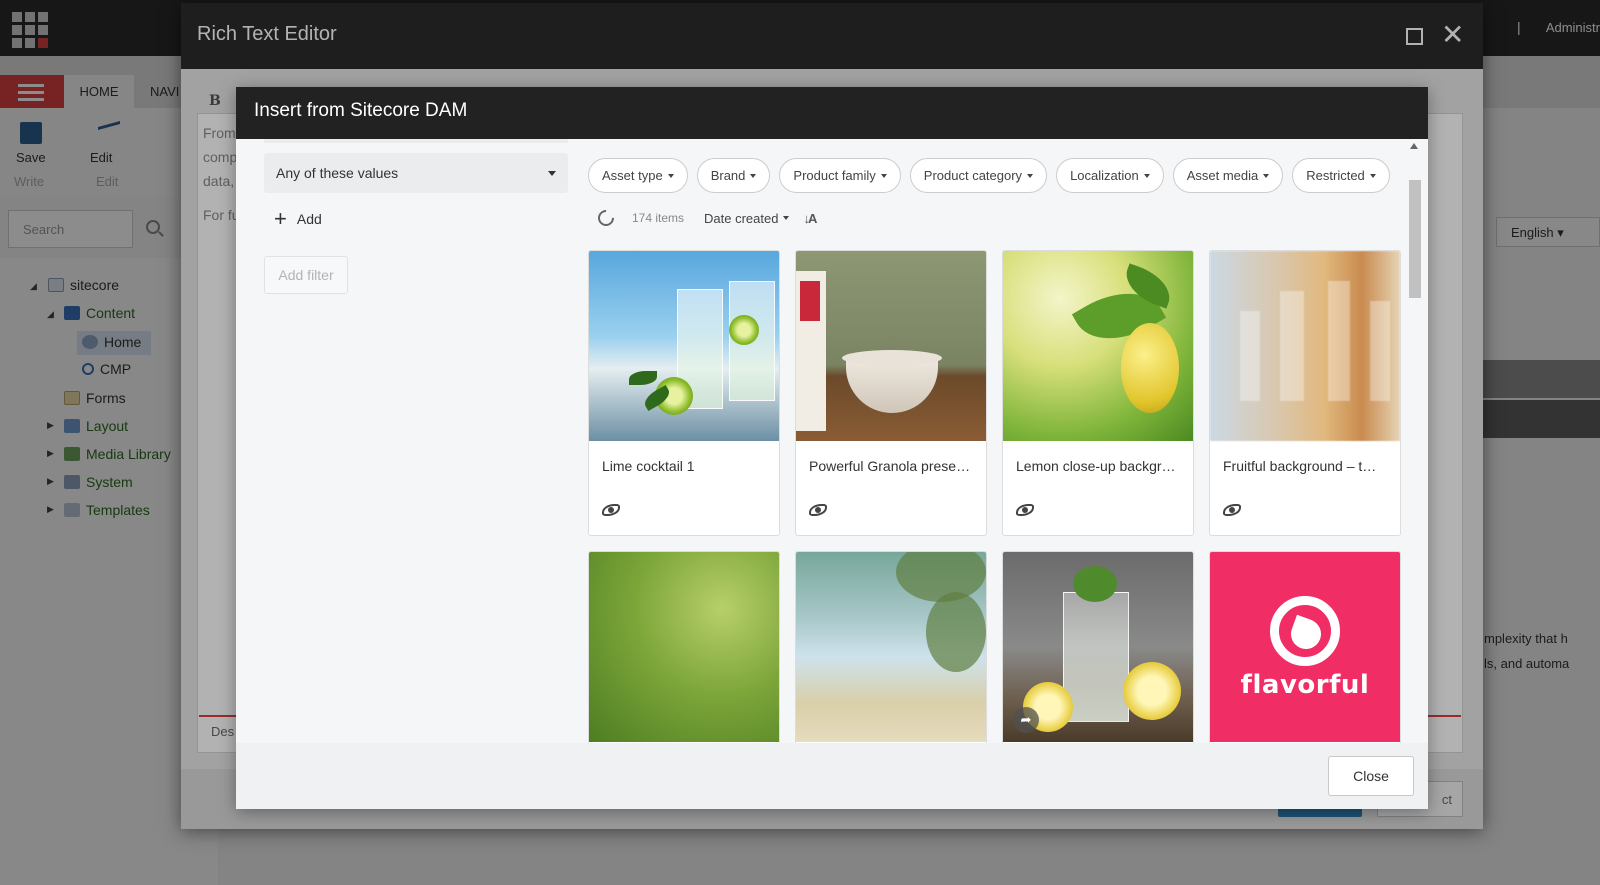  What do you see at coordinates (416, 173) in the screenshot?
I see `filter-operator-select: Any of these values` at bounding box center [416, 173].